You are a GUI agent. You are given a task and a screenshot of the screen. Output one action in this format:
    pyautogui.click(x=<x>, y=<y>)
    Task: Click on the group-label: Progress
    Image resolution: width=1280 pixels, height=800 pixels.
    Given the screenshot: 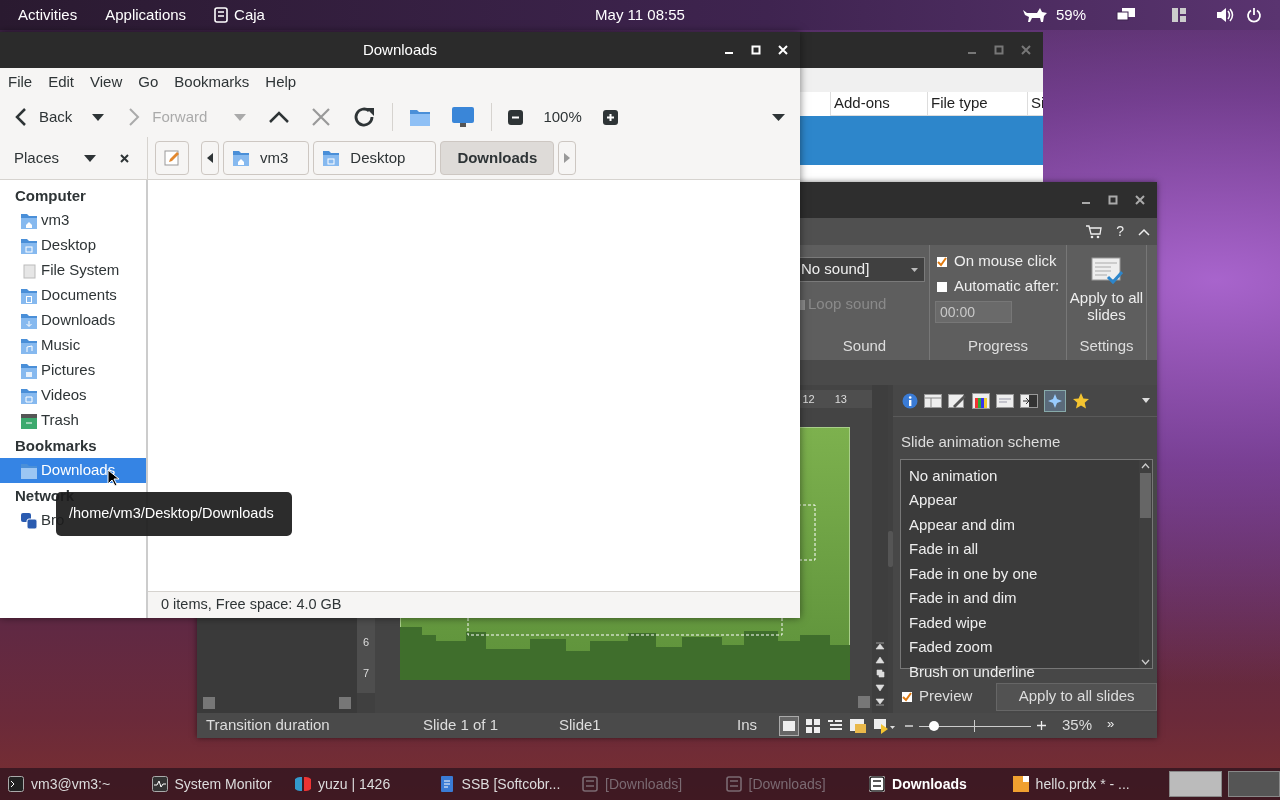 What is the action you would take?
    pyautogui.click(x=998, y=346)
    